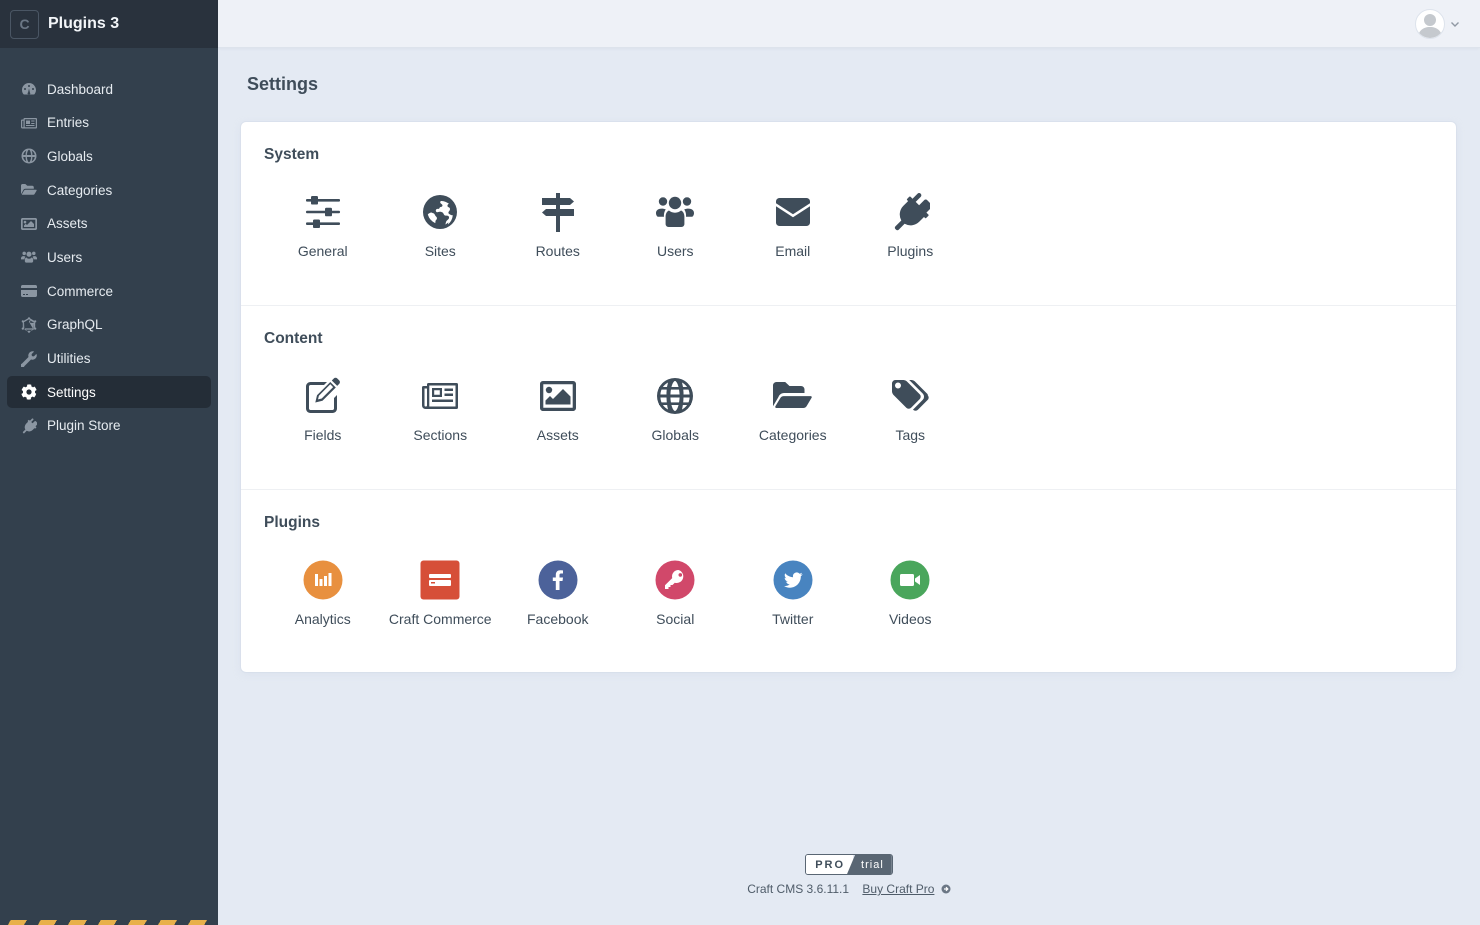 Image resolution: width=1480 pixels, height=925 pixels. Describe the element at coordinates (29, 89) in the screenshot. I see `gauge-icon` at that location.